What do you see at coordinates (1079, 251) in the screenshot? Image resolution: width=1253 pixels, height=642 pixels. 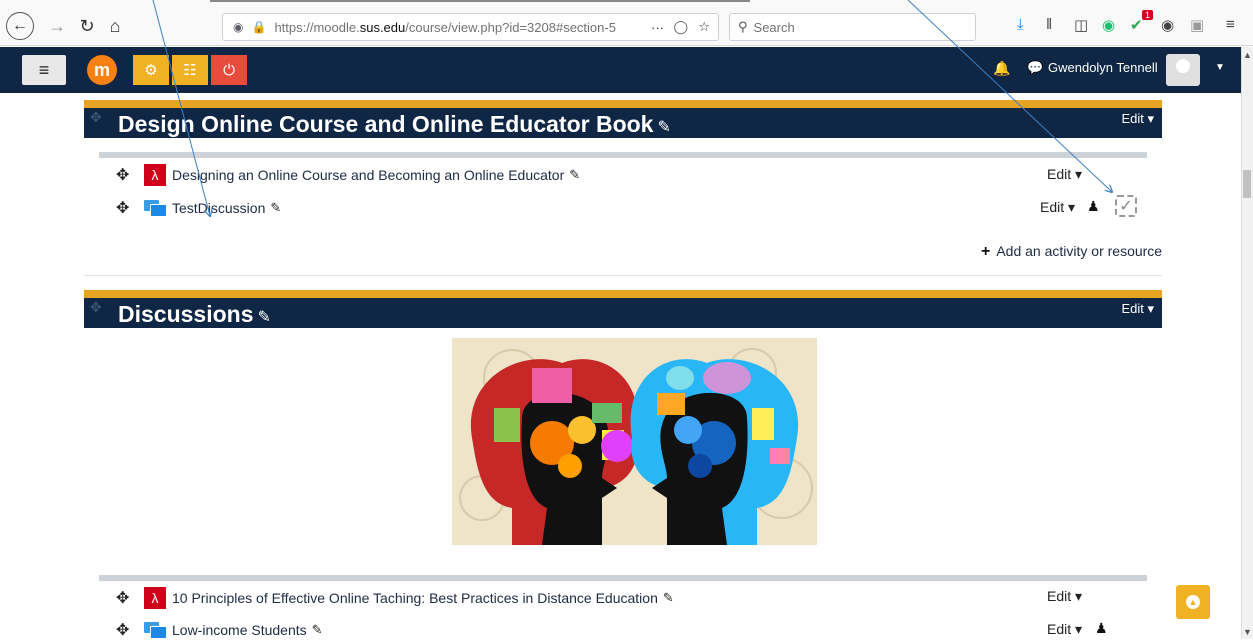 I see `add-activity-label: Add an activity or resource` at bounding box center [1079, 251].